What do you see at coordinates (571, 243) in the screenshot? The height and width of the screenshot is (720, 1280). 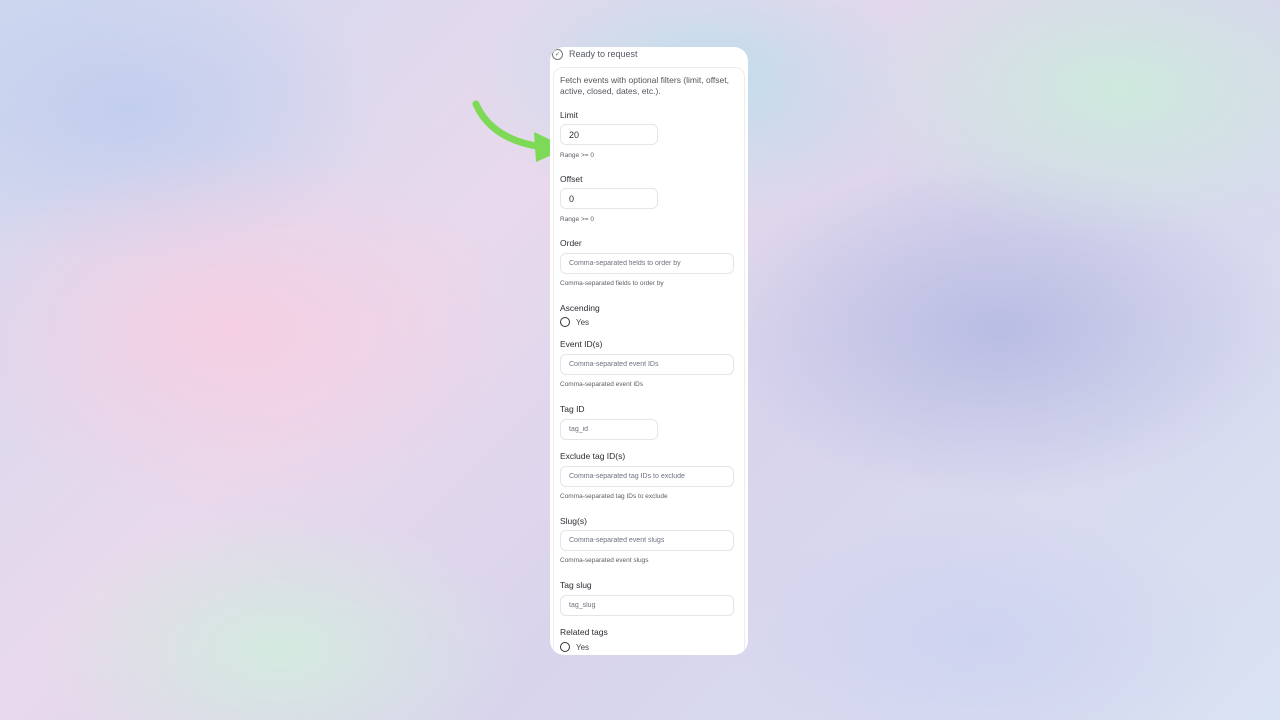 I see `order-label: Order` at bounding box center [571, 243].